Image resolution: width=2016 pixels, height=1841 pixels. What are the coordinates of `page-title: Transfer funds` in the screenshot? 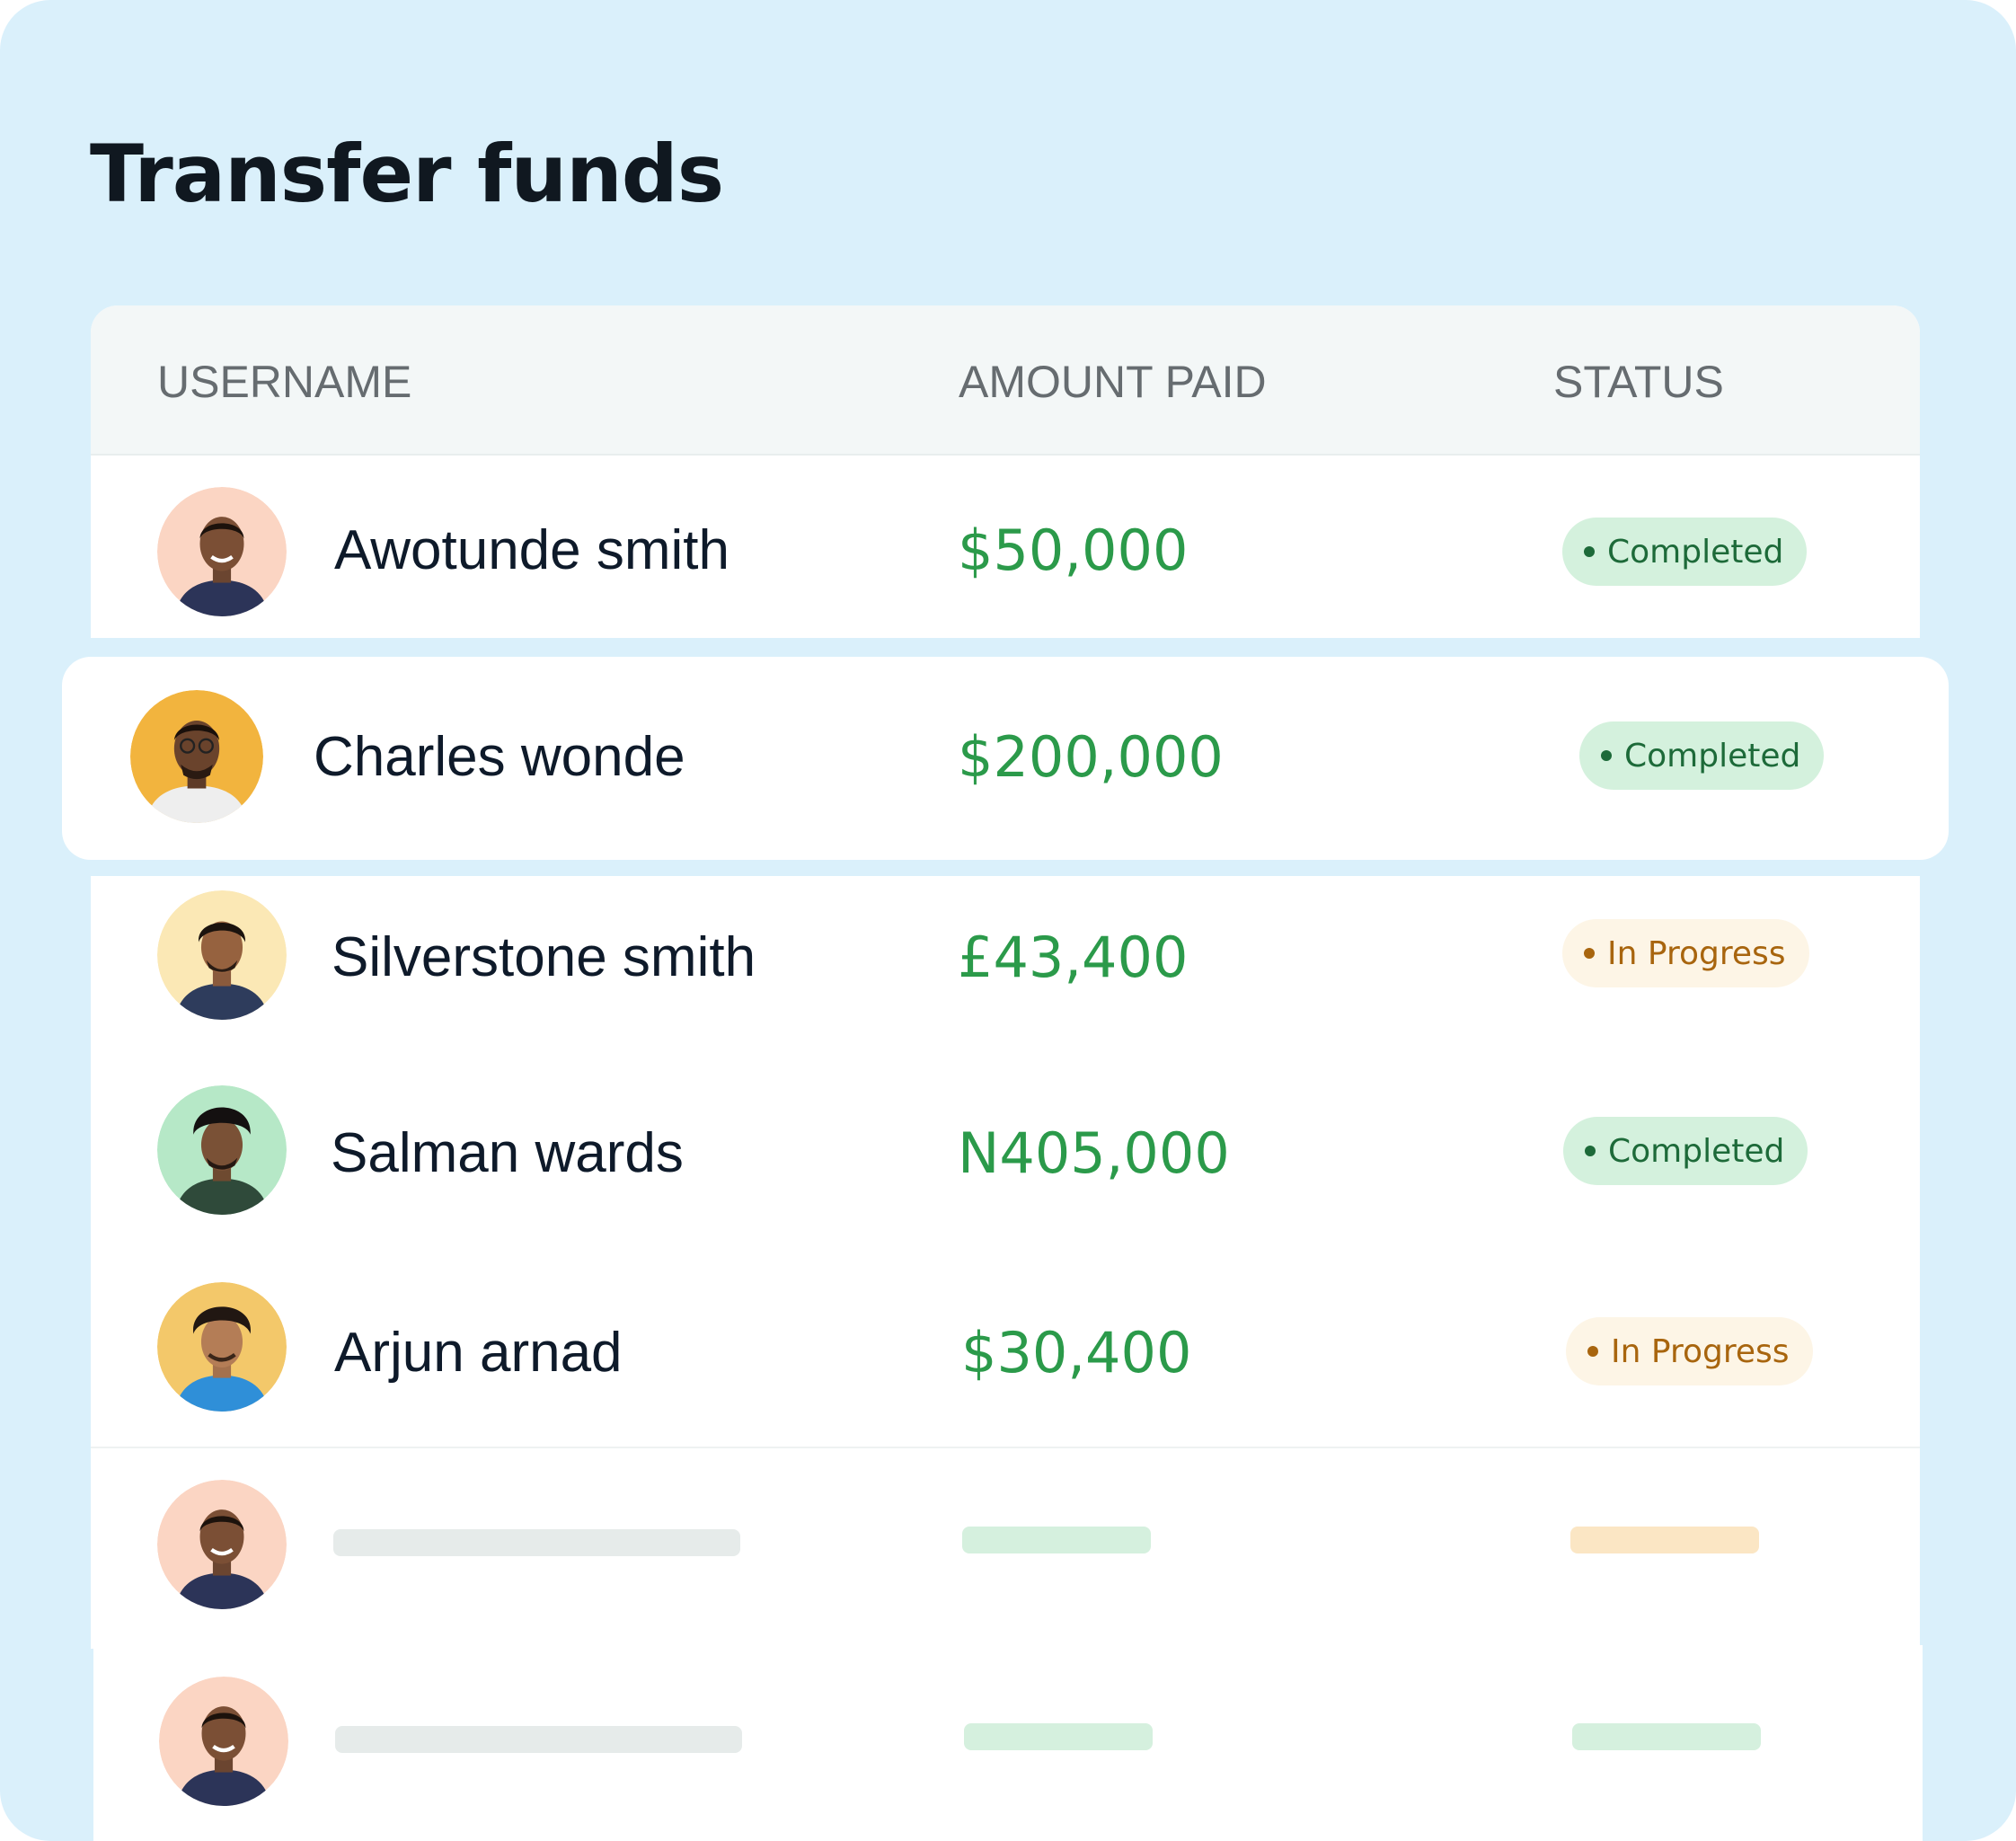 It's located at (407, 174).